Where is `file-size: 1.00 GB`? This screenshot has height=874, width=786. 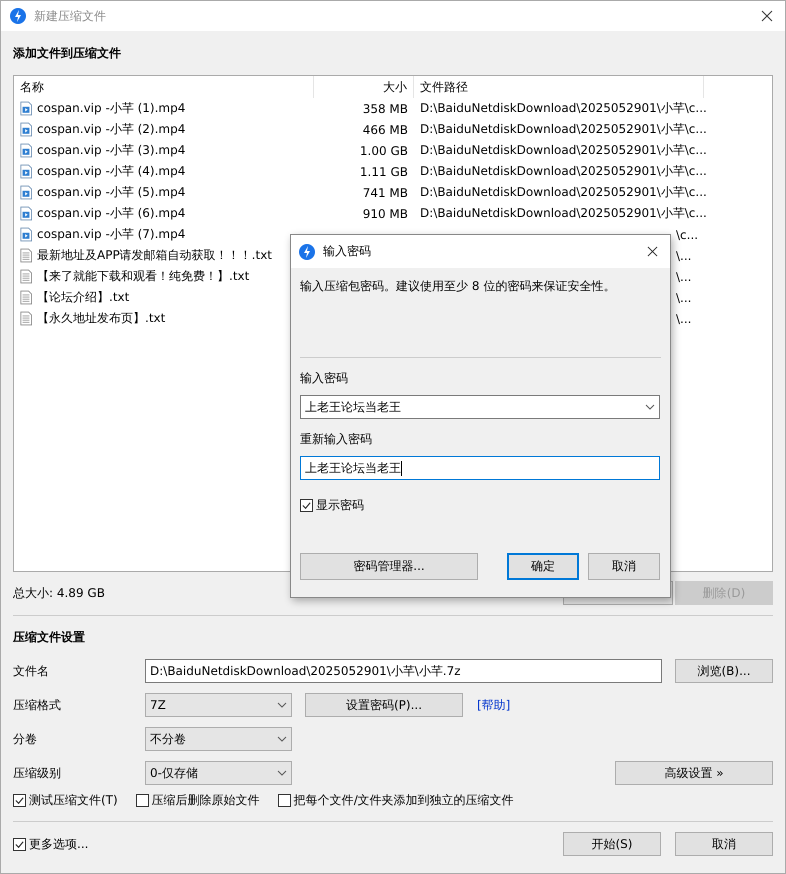 file-size: 1.00 GB is located at coordinates (383, 151).